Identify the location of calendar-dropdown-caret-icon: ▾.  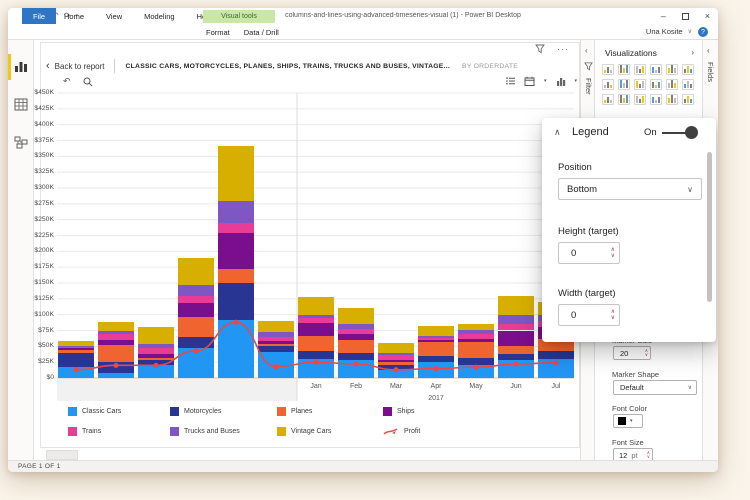
(545, 81).